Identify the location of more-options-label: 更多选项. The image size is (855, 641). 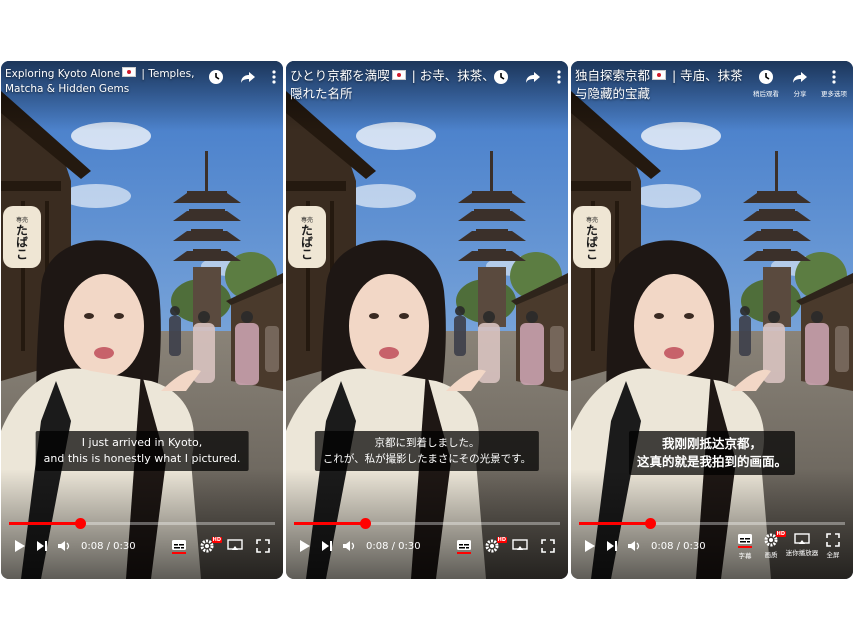
(834, 94).